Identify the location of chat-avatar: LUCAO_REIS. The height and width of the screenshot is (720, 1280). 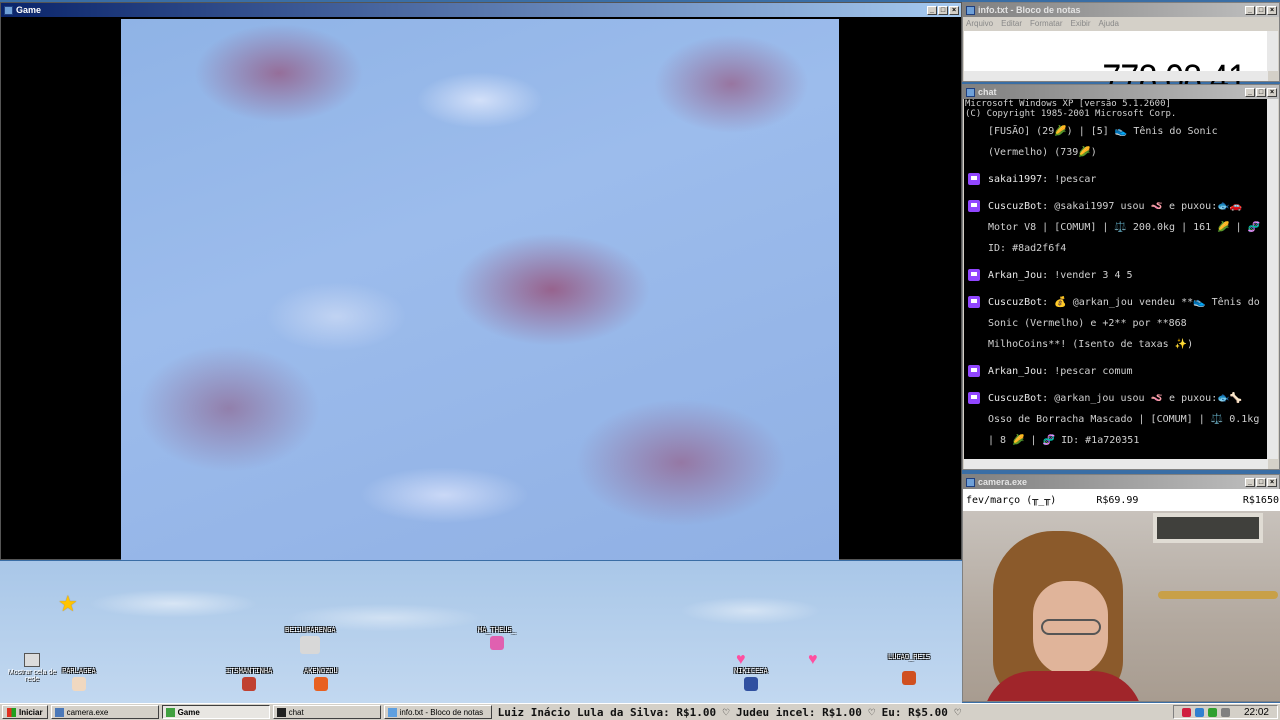
(909, 669).